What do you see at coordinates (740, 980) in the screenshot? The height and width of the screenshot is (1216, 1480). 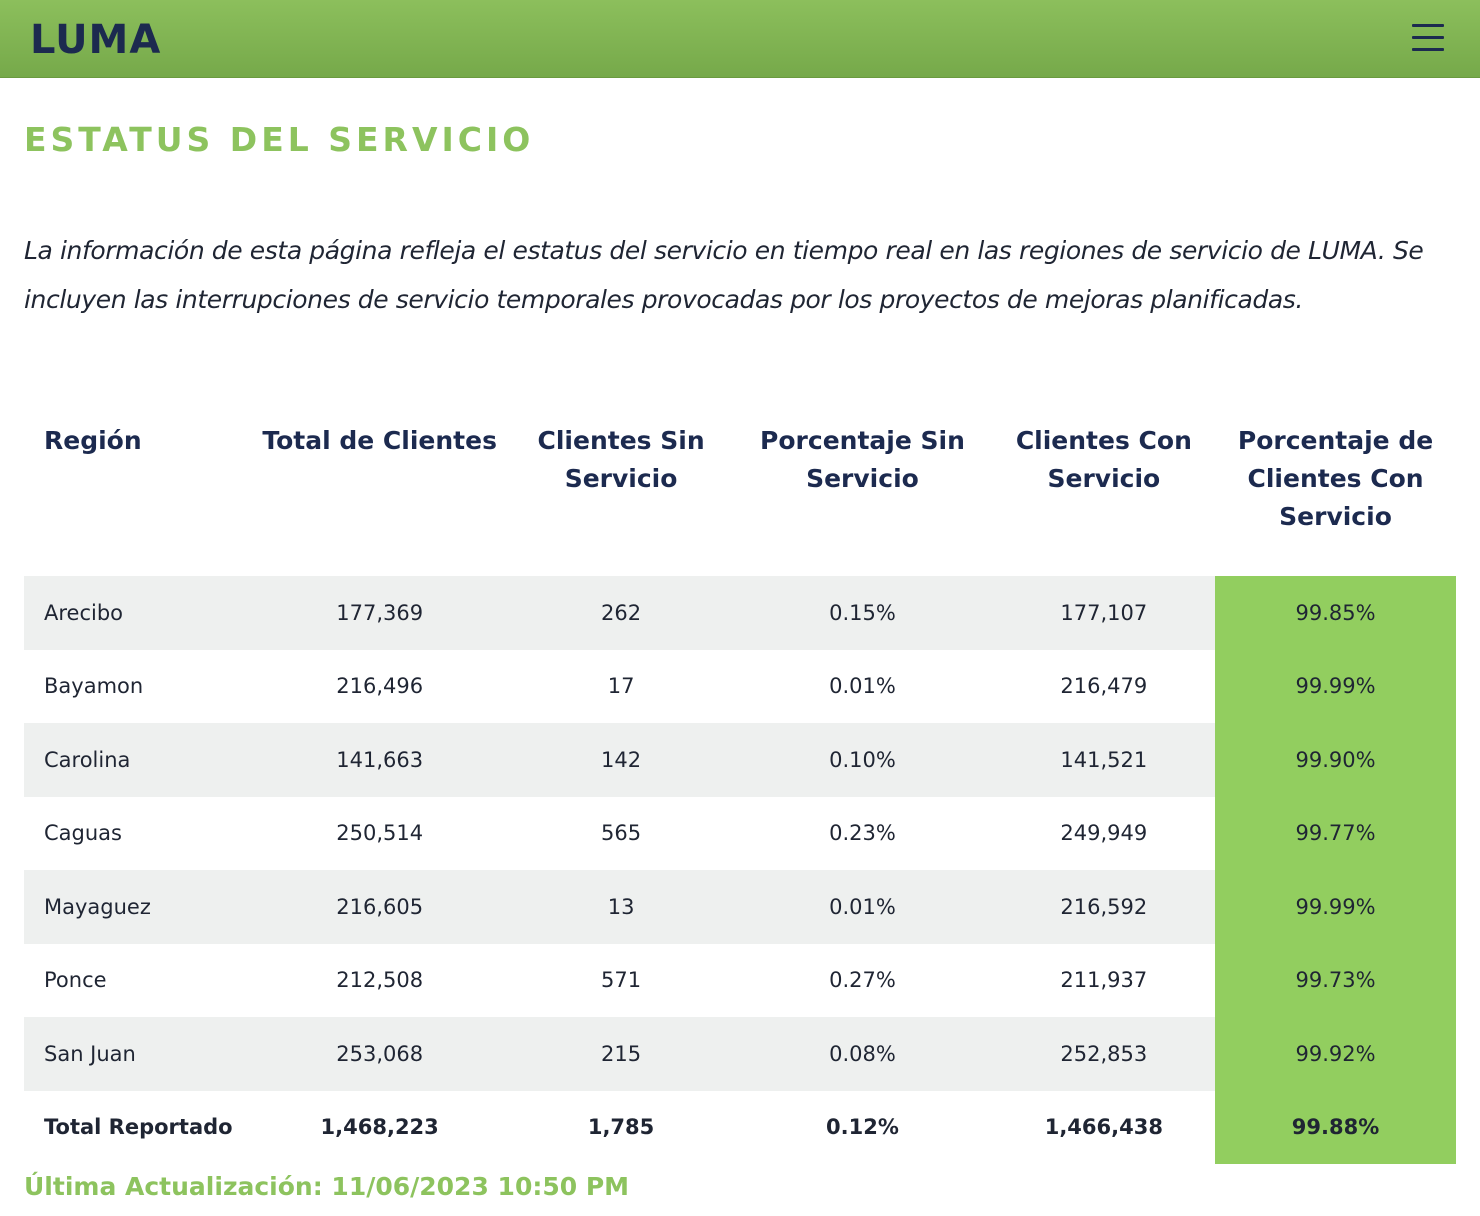 I see `table-row: Ponce 212,508 571 0.27% 211,937 99.73%` at bounding box center [740, 980].